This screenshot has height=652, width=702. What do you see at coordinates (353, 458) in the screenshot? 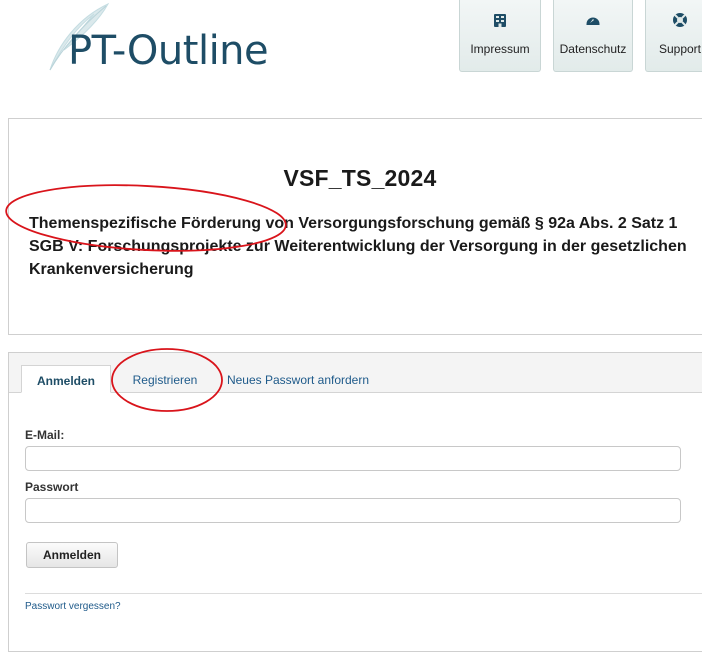
I see `email-field` at bounding box center [353, 458].